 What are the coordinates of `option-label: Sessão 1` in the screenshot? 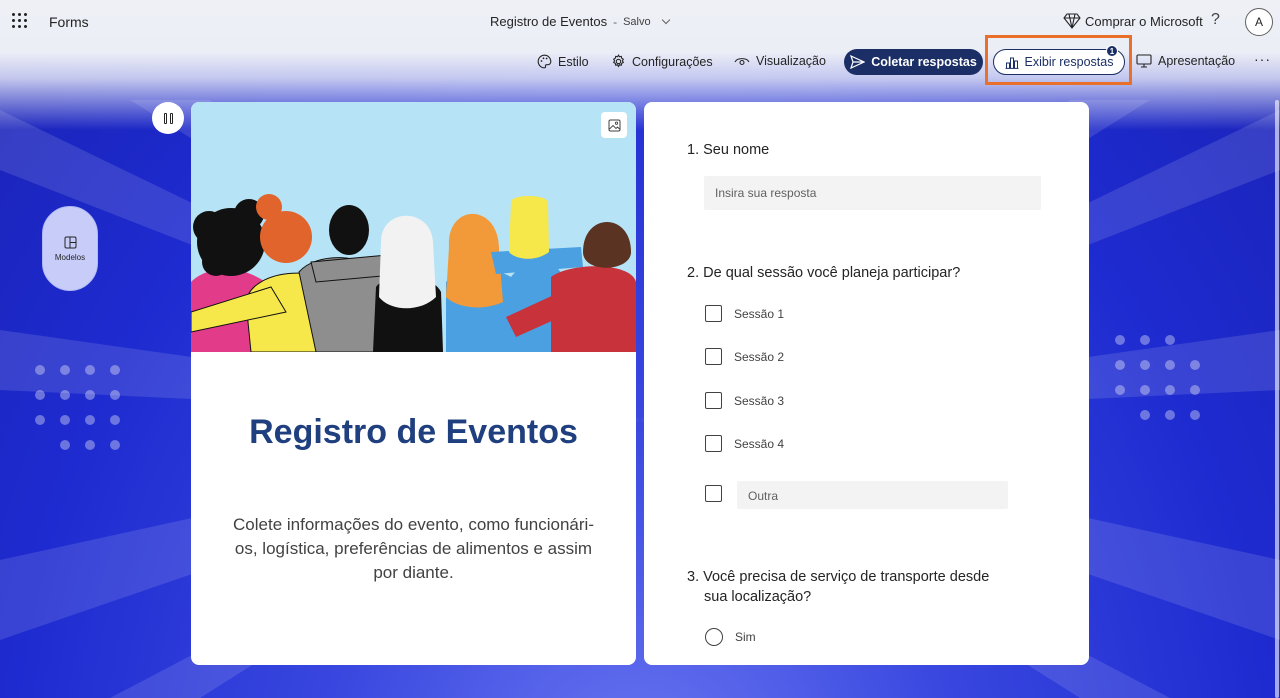 It's located at (759, 313).